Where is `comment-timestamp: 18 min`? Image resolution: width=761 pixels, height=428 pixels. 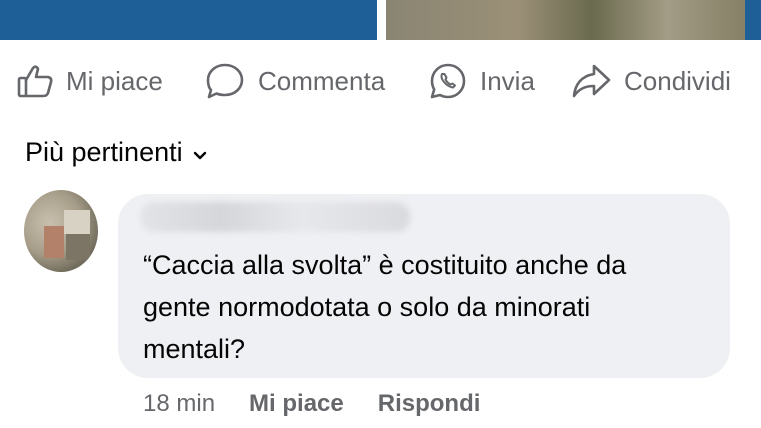
comment-timestamp: 18 min is located at coordinates (179, 404).